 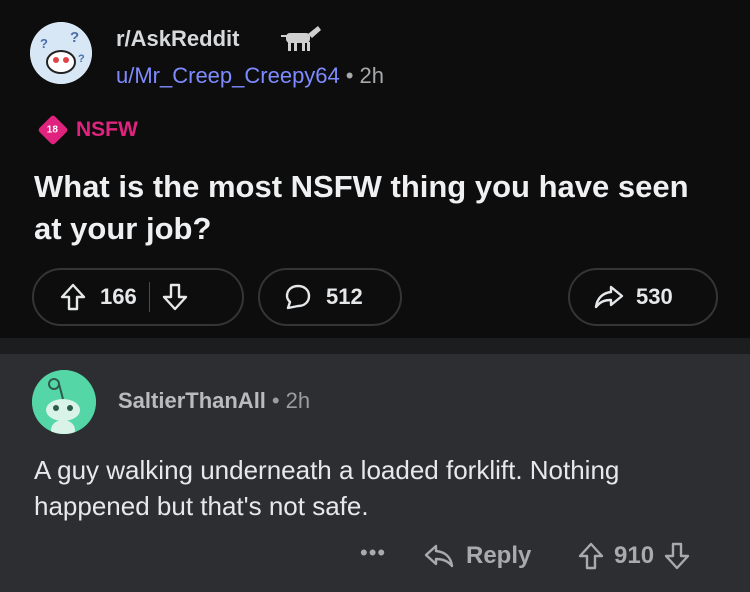 I want to click on snoo-avatar-icon, so click(x=64, y=402).